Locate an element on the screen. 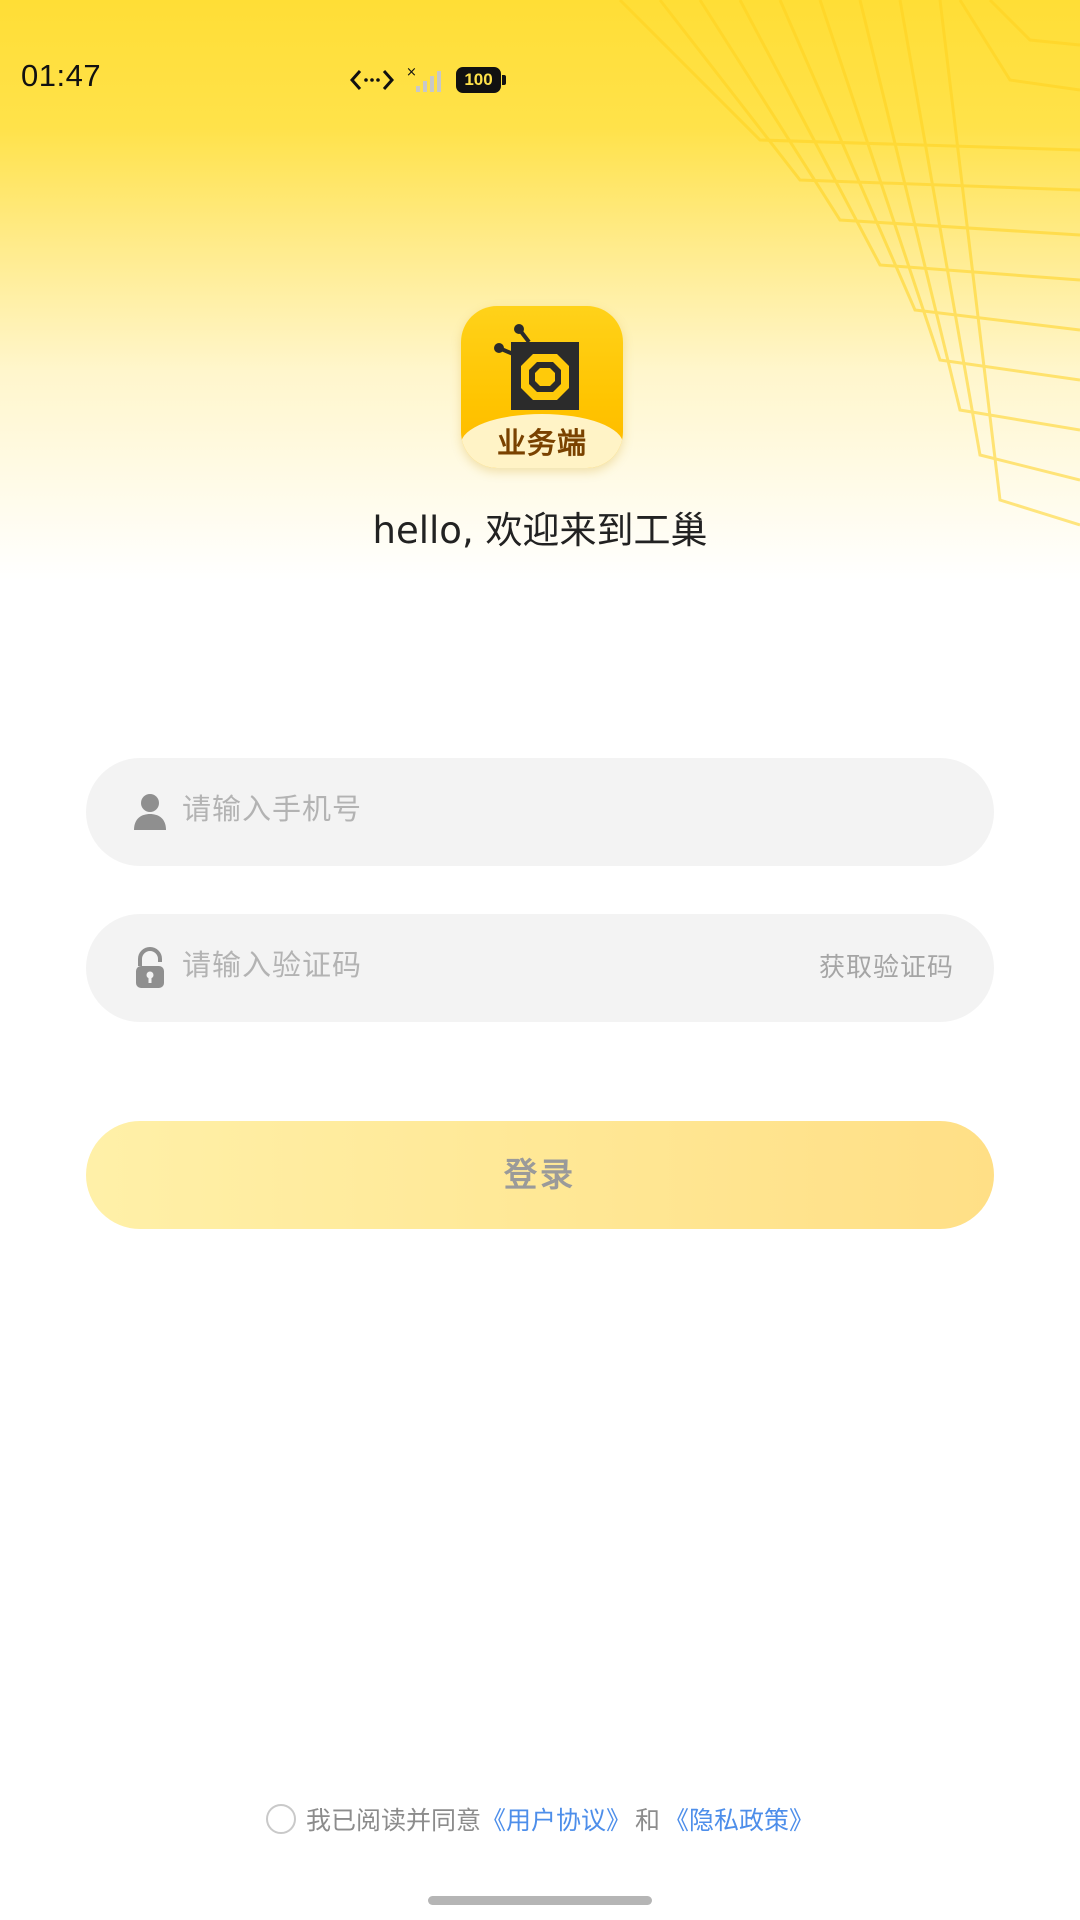  lock-icon is located at coordinates (150, 967).